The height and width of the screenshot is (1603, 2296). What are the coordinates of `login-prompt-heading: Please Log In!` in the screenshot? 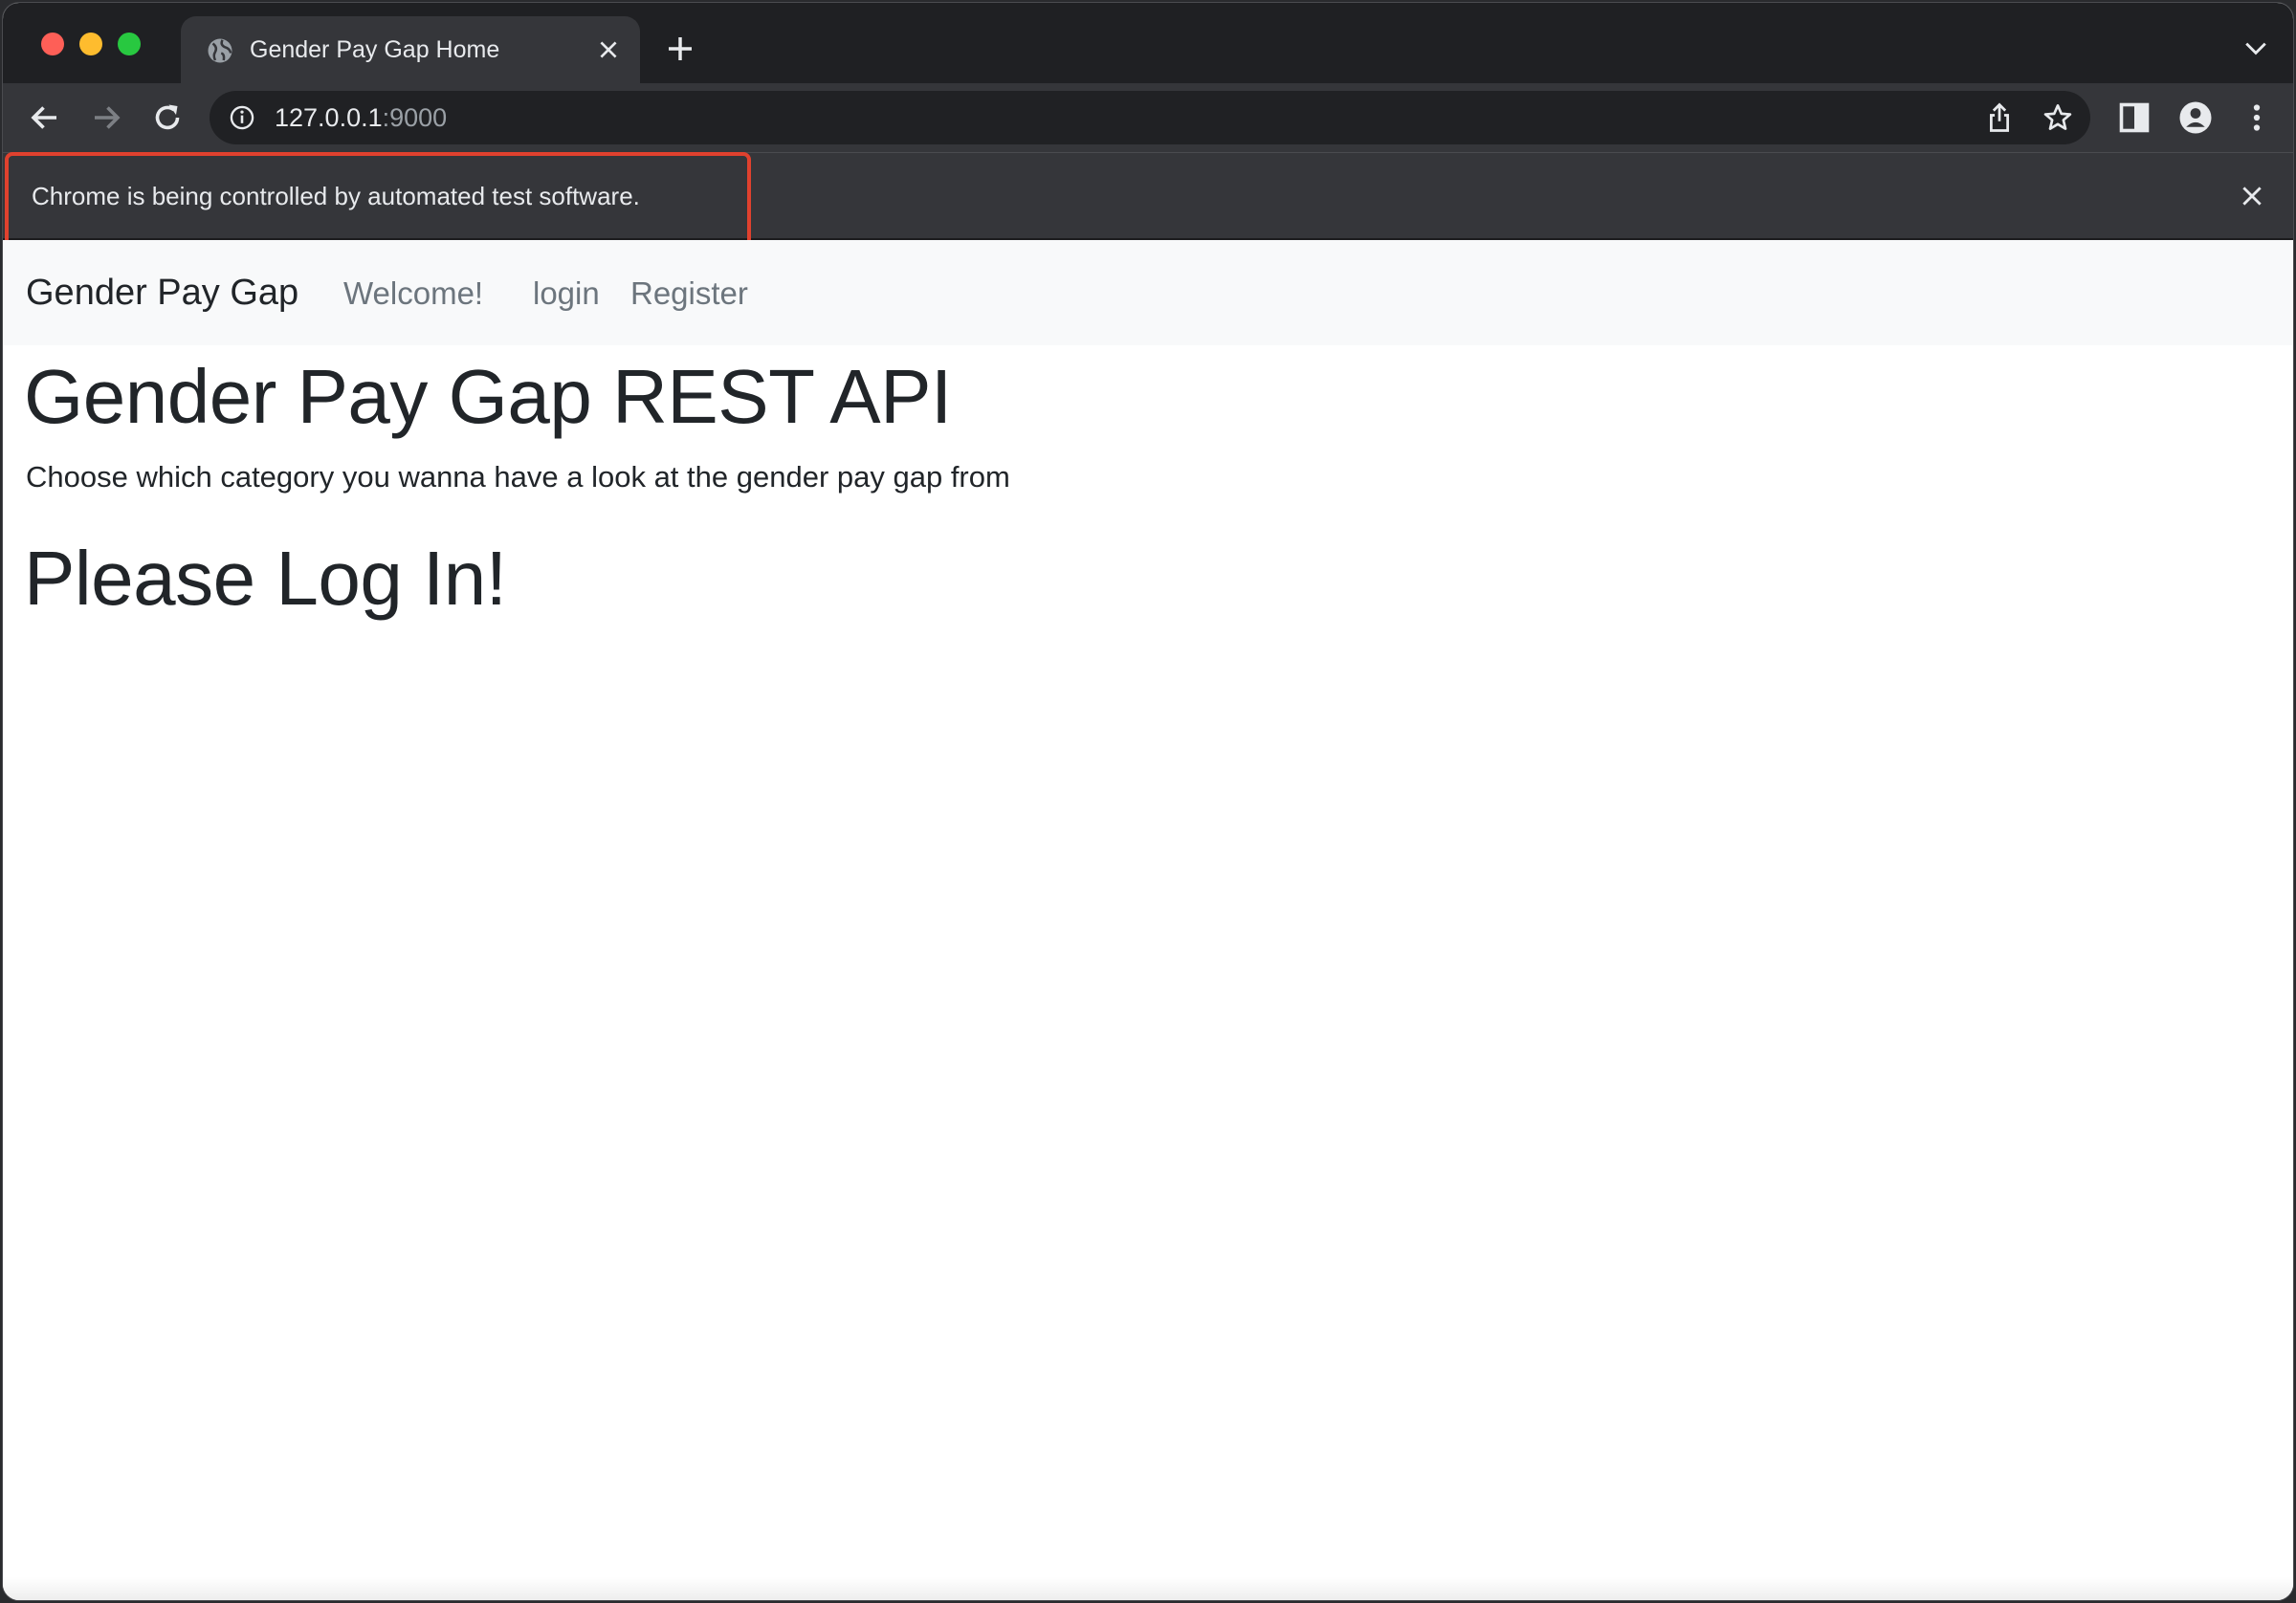 It's located at (266, 578).